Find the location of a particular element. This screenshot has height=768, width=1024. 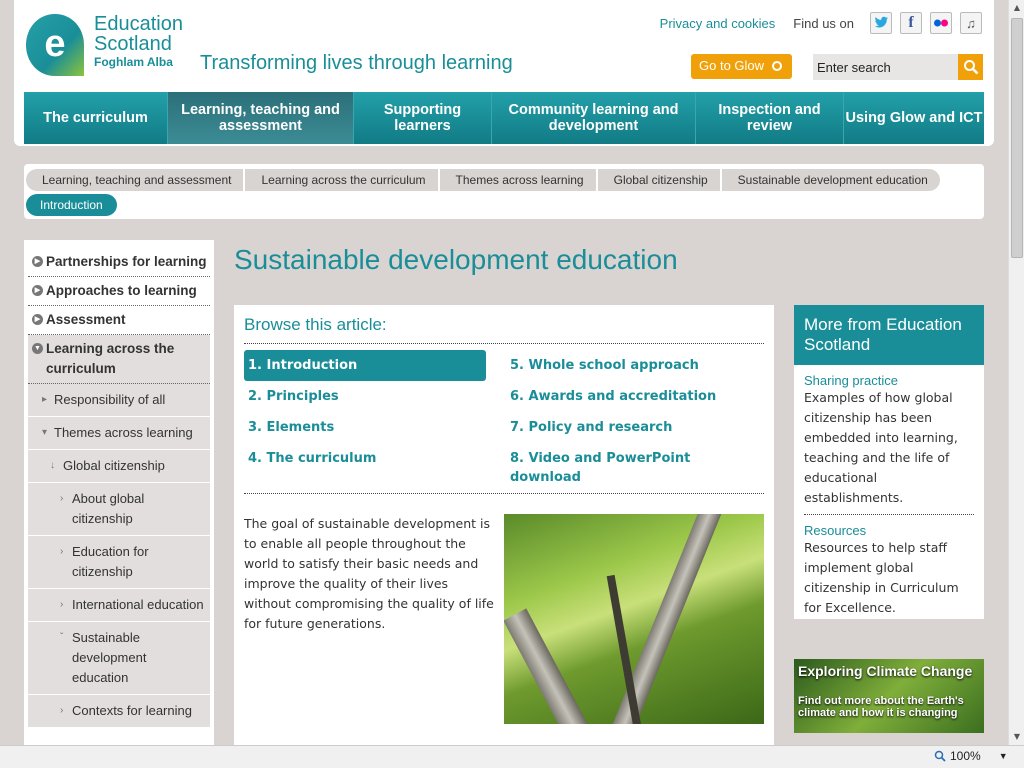

sidebar-divider is located at coordinates (889, 514).